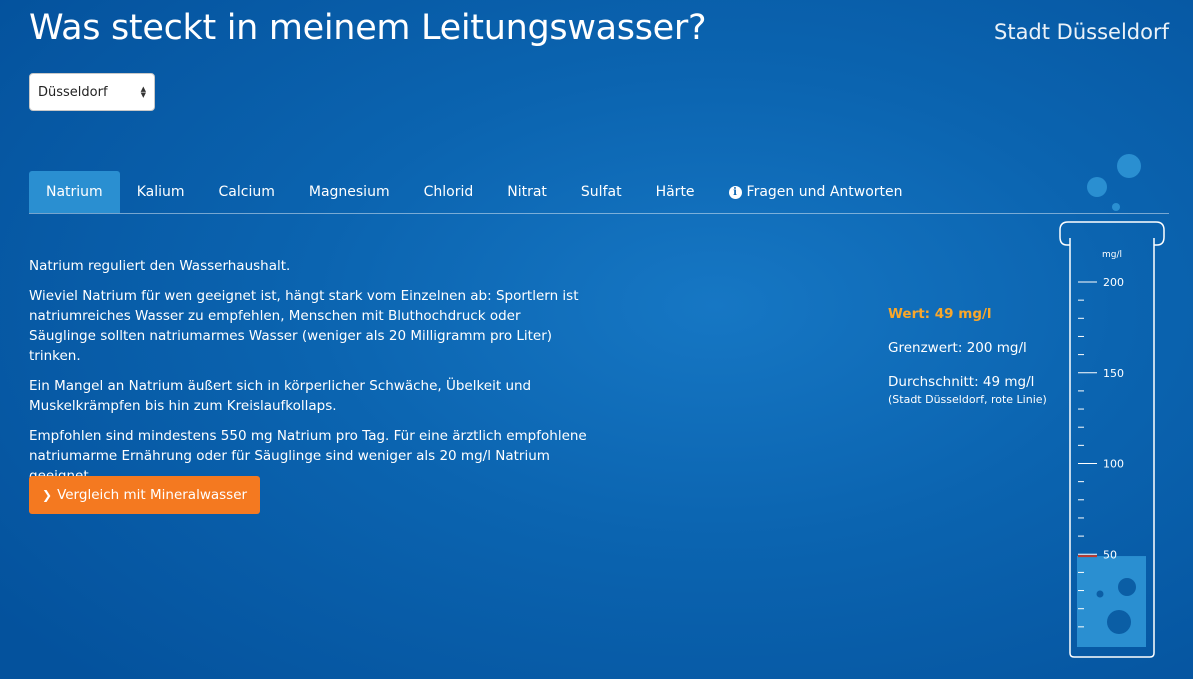  Describe the element at coordinates (1112, 233) in the screenshot. I see `tube-rim` at that location.